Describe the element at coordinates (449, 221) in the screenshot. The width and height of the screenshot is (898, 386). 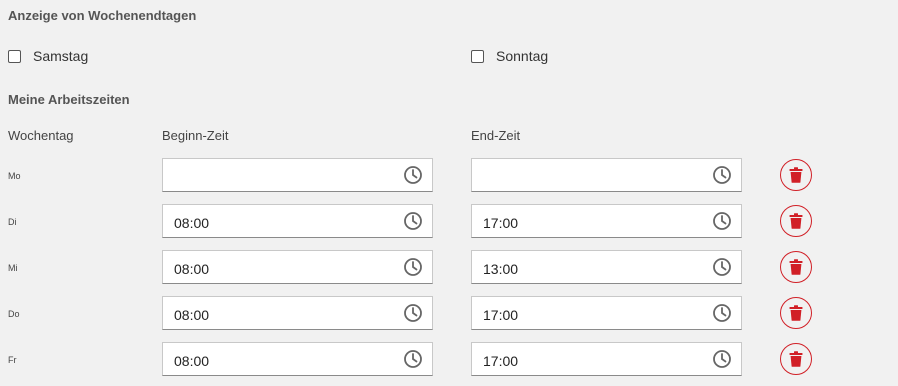
I see `day-row: Di 08:00 17:00` at that location.